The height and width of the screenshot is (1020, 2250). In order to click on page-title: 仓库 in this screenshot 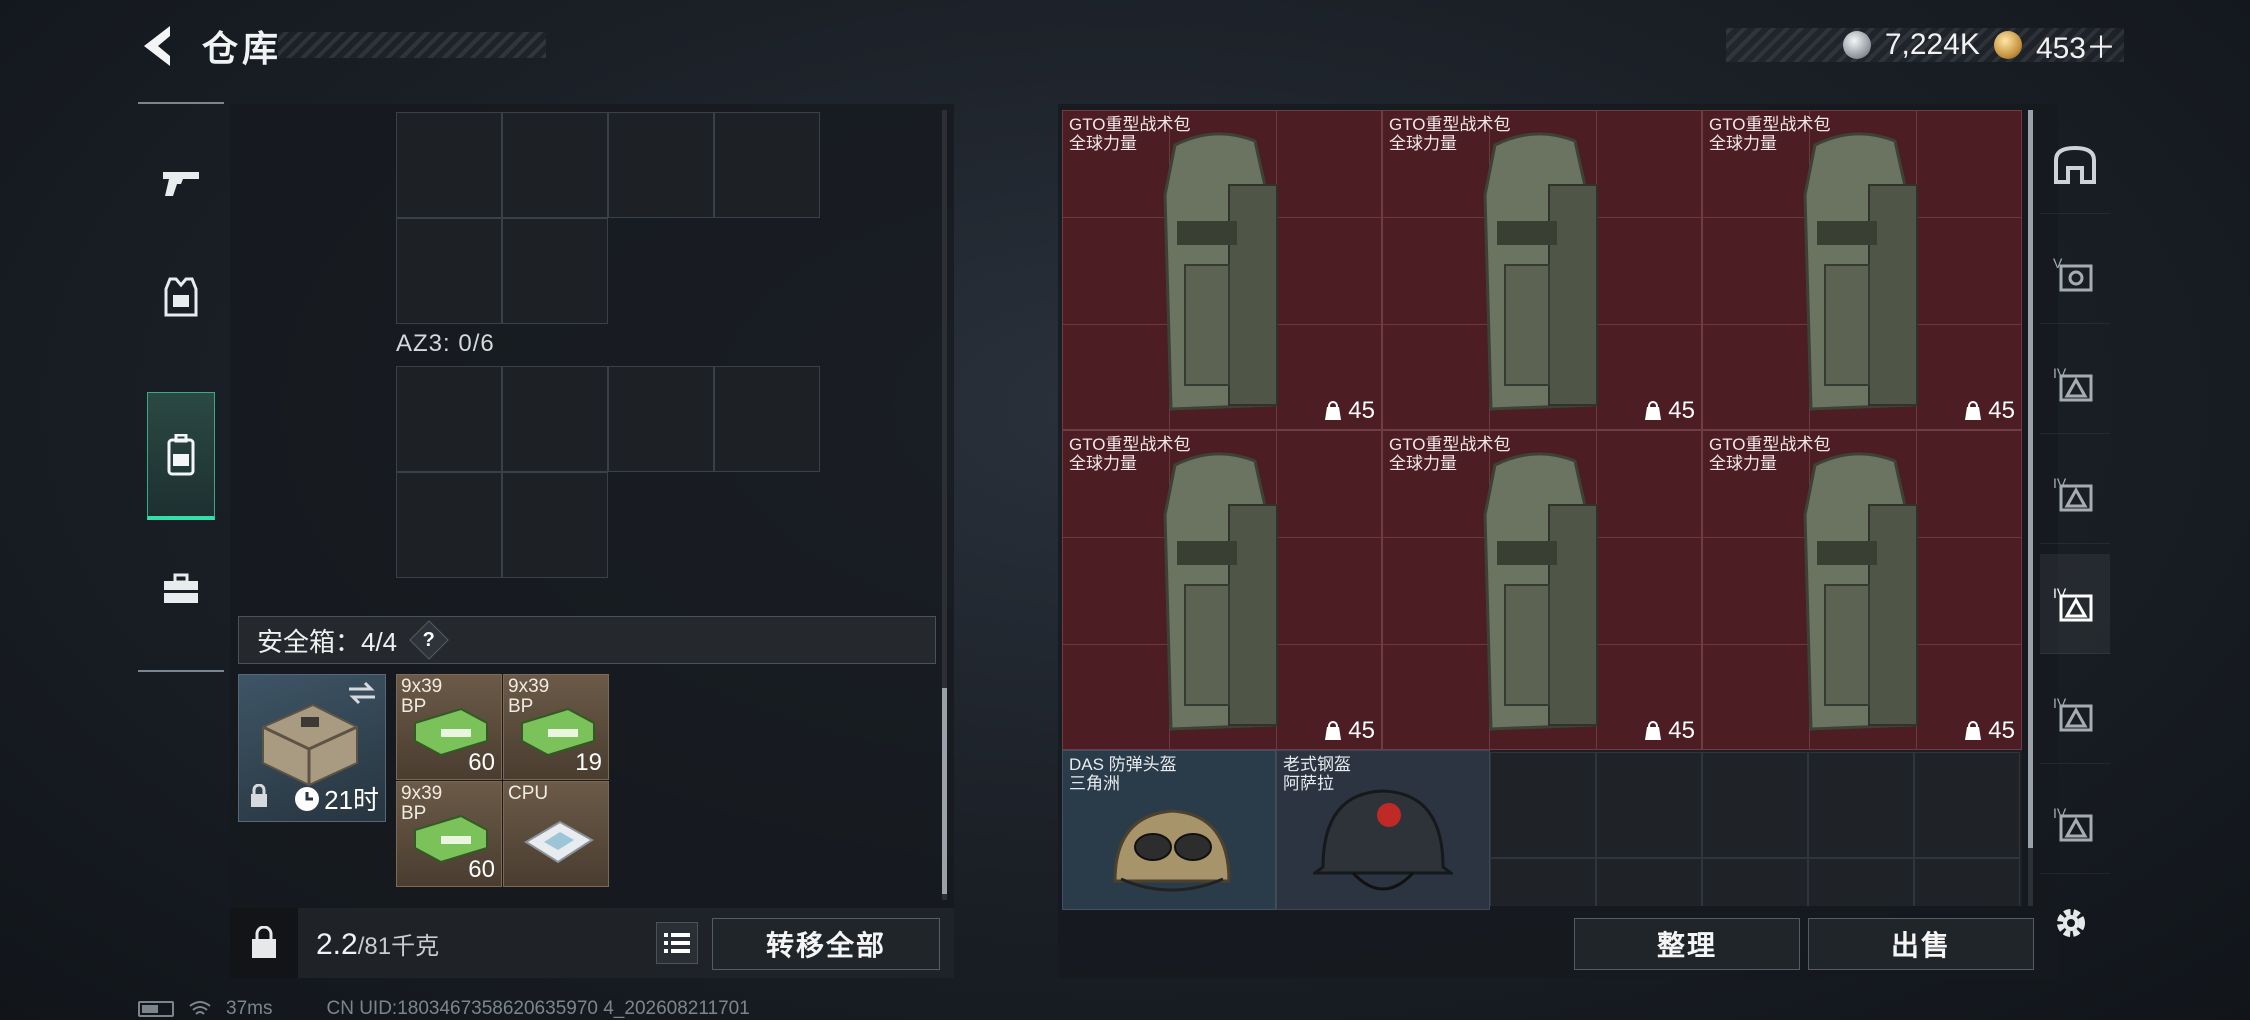, I will do `click(242, 48)`.